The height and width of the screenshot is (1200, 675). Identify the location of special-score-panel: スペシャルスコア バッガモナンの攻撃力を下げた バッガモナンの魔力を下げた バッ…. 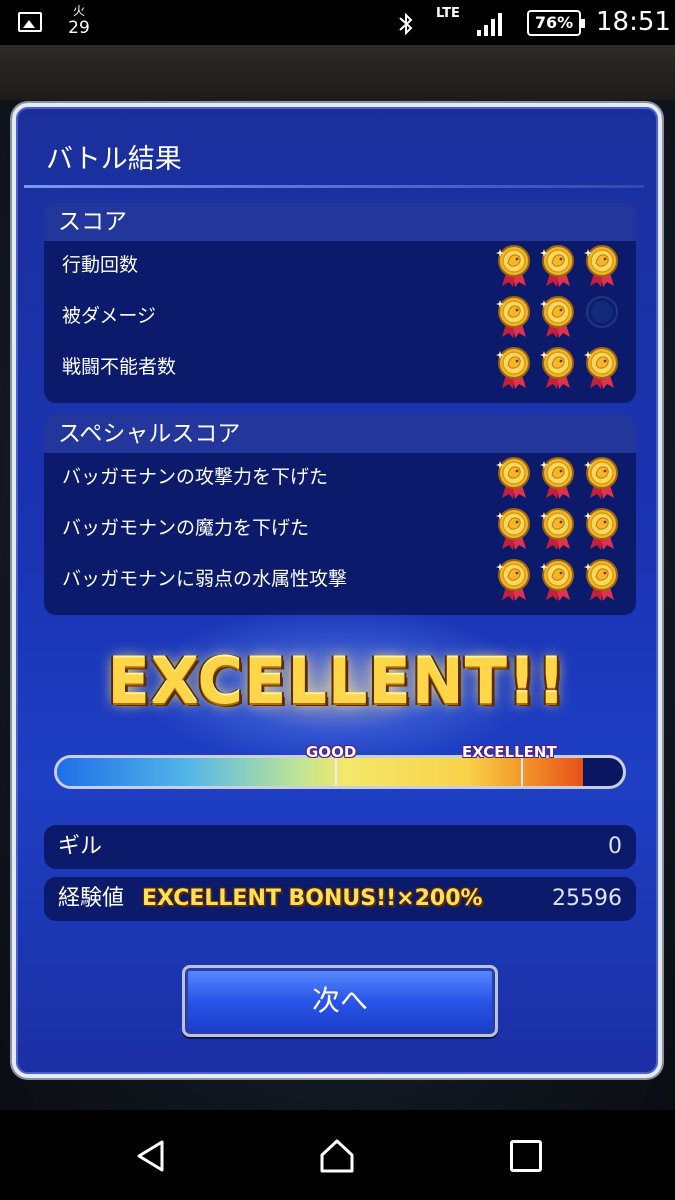
(340, 515).